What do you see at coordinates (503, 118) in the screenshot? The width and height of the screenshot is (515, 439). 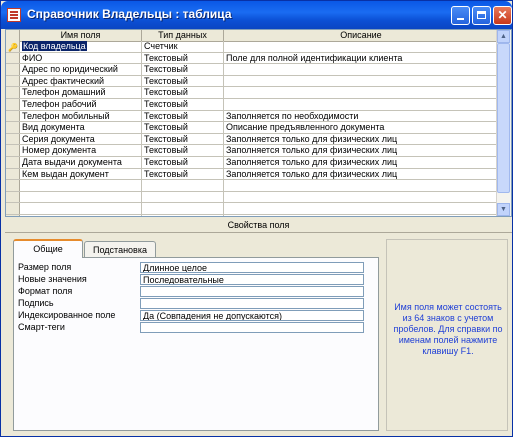 I see `scroll-thumb` at bounding box center [503, 118].